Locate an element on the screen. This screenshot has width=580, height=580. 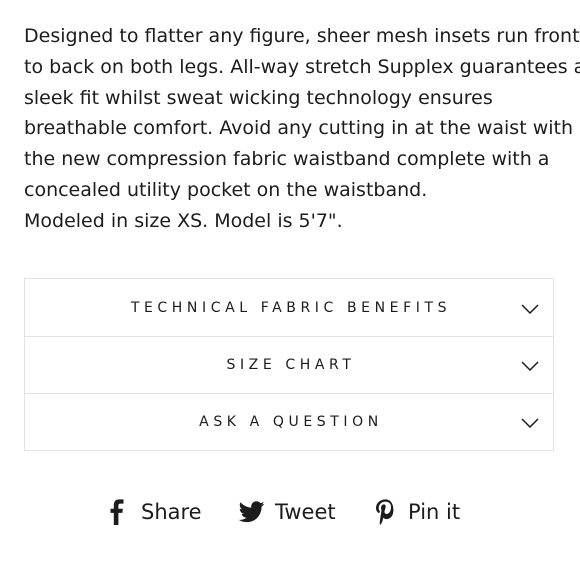
accordion-label: TECHNICAL FABRIC BENEFITS is located at coordinates (291, 307).